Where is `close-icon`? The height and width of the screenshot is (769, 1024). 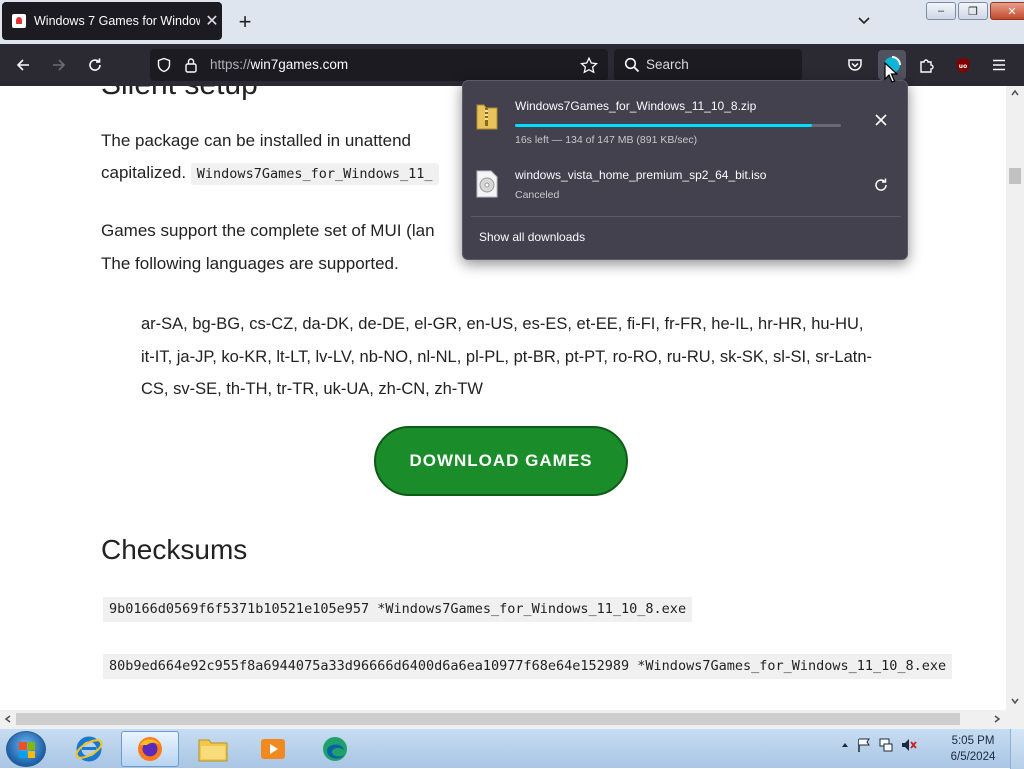
close-icon is located at coordinates (881, 120).